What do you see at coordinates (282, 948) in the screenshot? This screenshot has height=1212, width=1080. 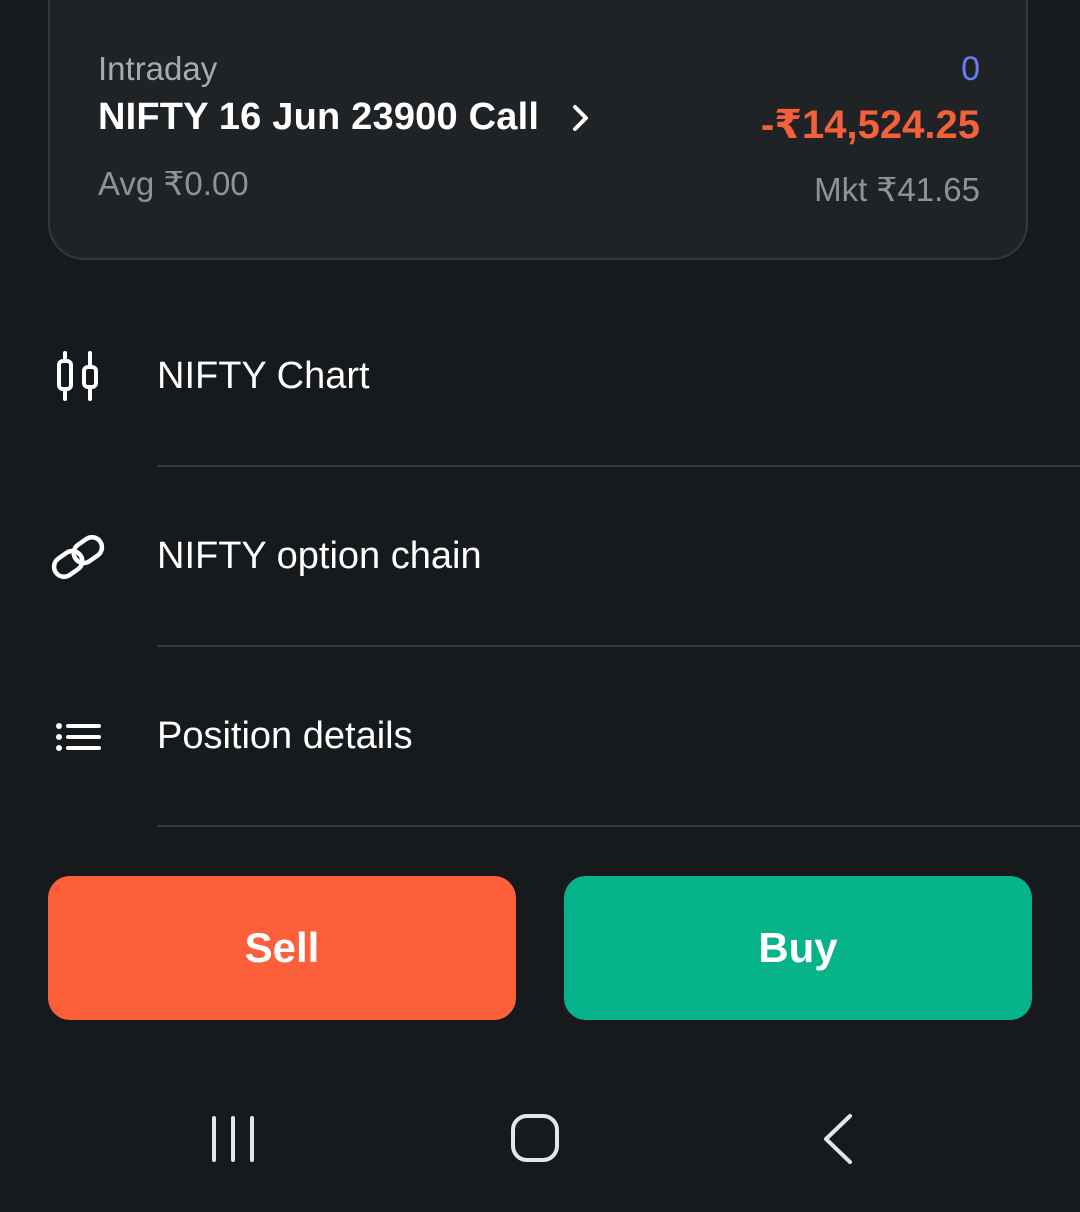 I see `sell-button: Sell` at bounding box center [282, 948].